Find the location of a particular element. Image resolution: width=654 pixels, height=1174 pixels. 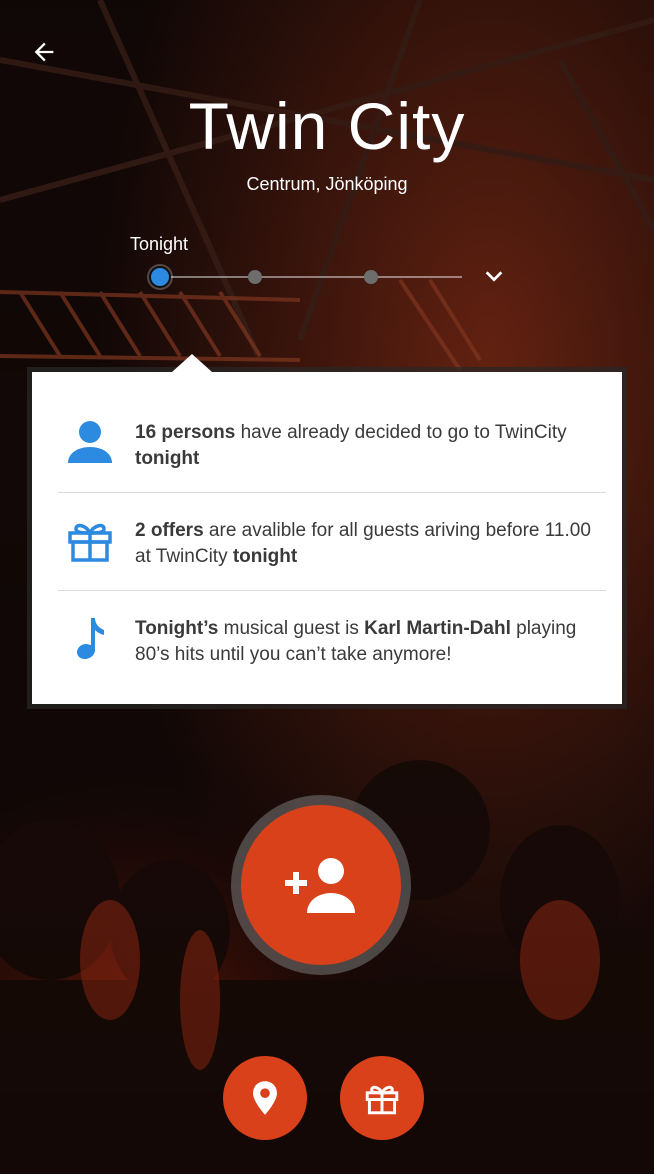

emphasis-text: Karl Martin-Dahl is located at coordinates (437, 628).